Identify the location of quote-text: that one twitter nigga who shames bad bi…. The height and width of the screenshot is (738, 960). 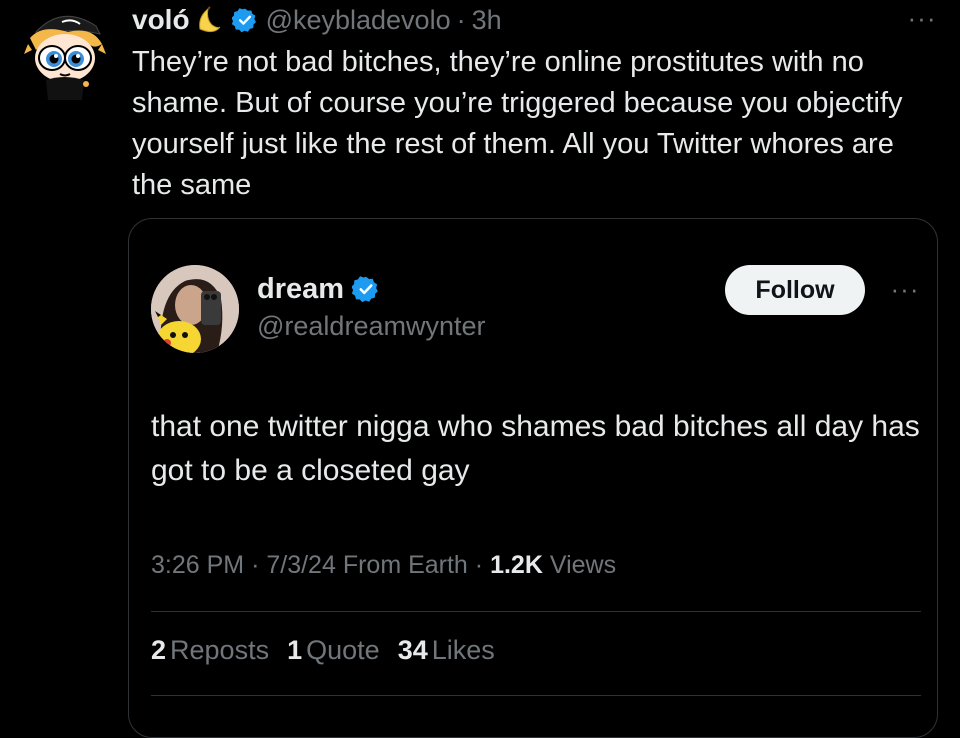
(535, 448).